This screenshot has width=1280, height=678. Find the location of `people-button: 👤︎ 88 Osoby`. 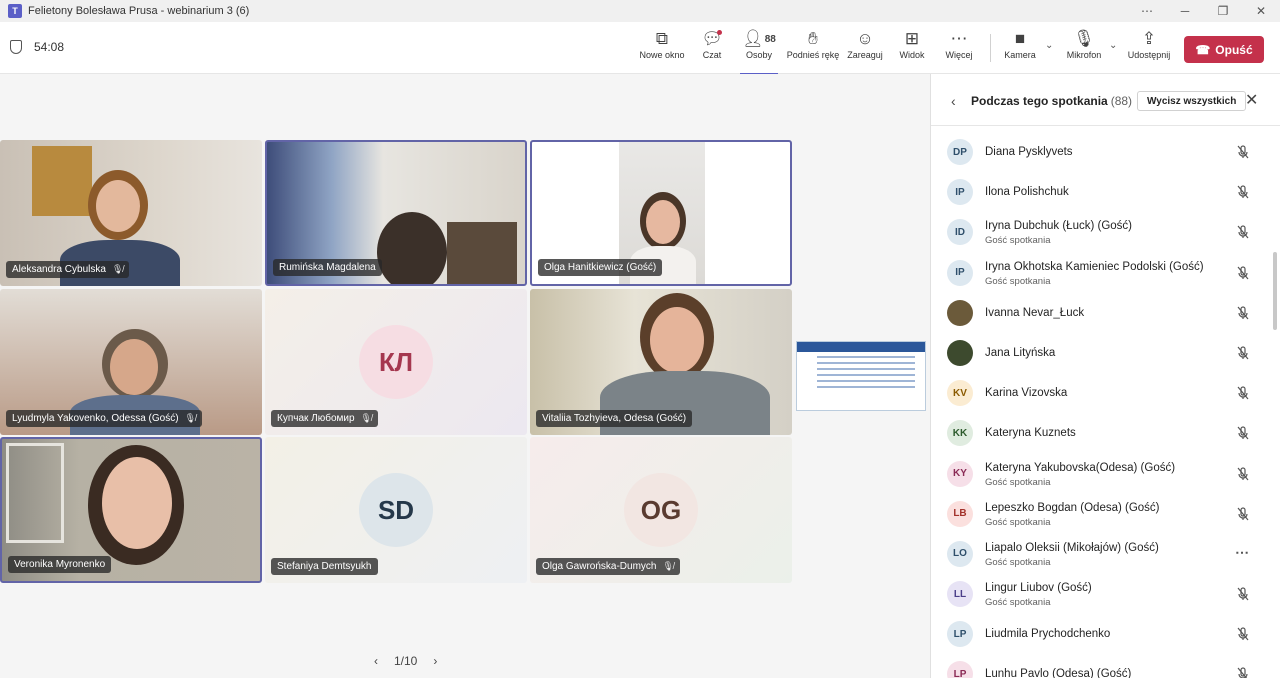

people-button: 👤︎ 88 Osoby is located at coordinates (759, 51).